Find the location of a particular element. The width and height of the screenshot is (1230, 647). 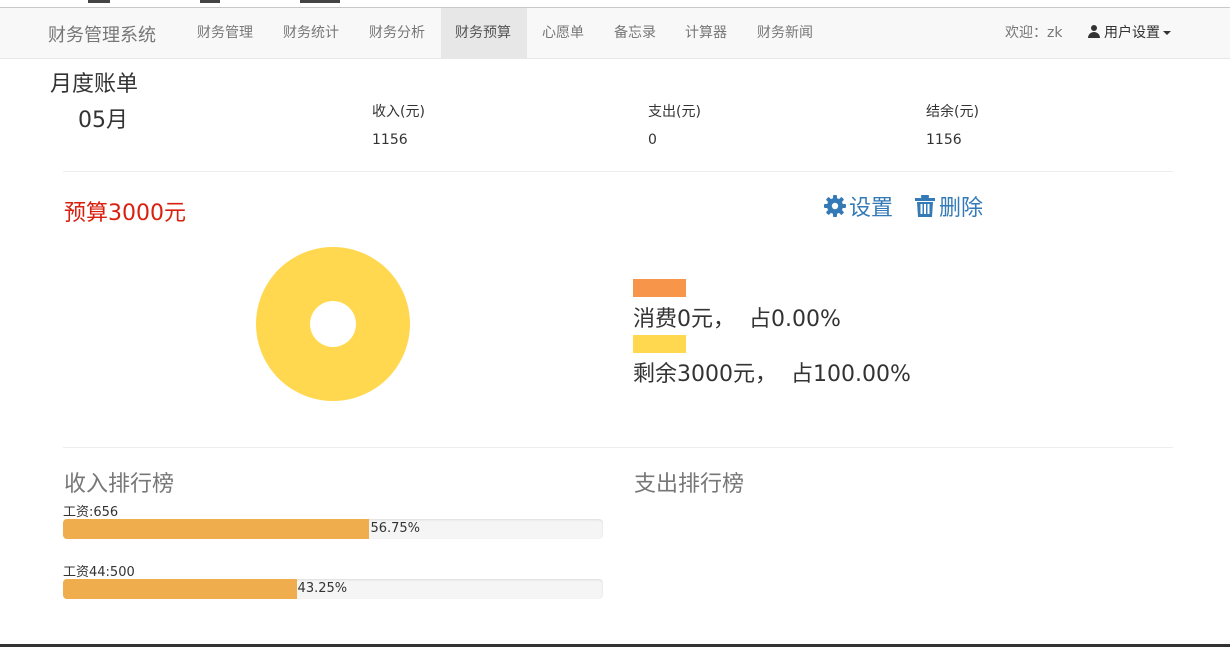

budget-donut-chart is located at coordinates (332, 324).